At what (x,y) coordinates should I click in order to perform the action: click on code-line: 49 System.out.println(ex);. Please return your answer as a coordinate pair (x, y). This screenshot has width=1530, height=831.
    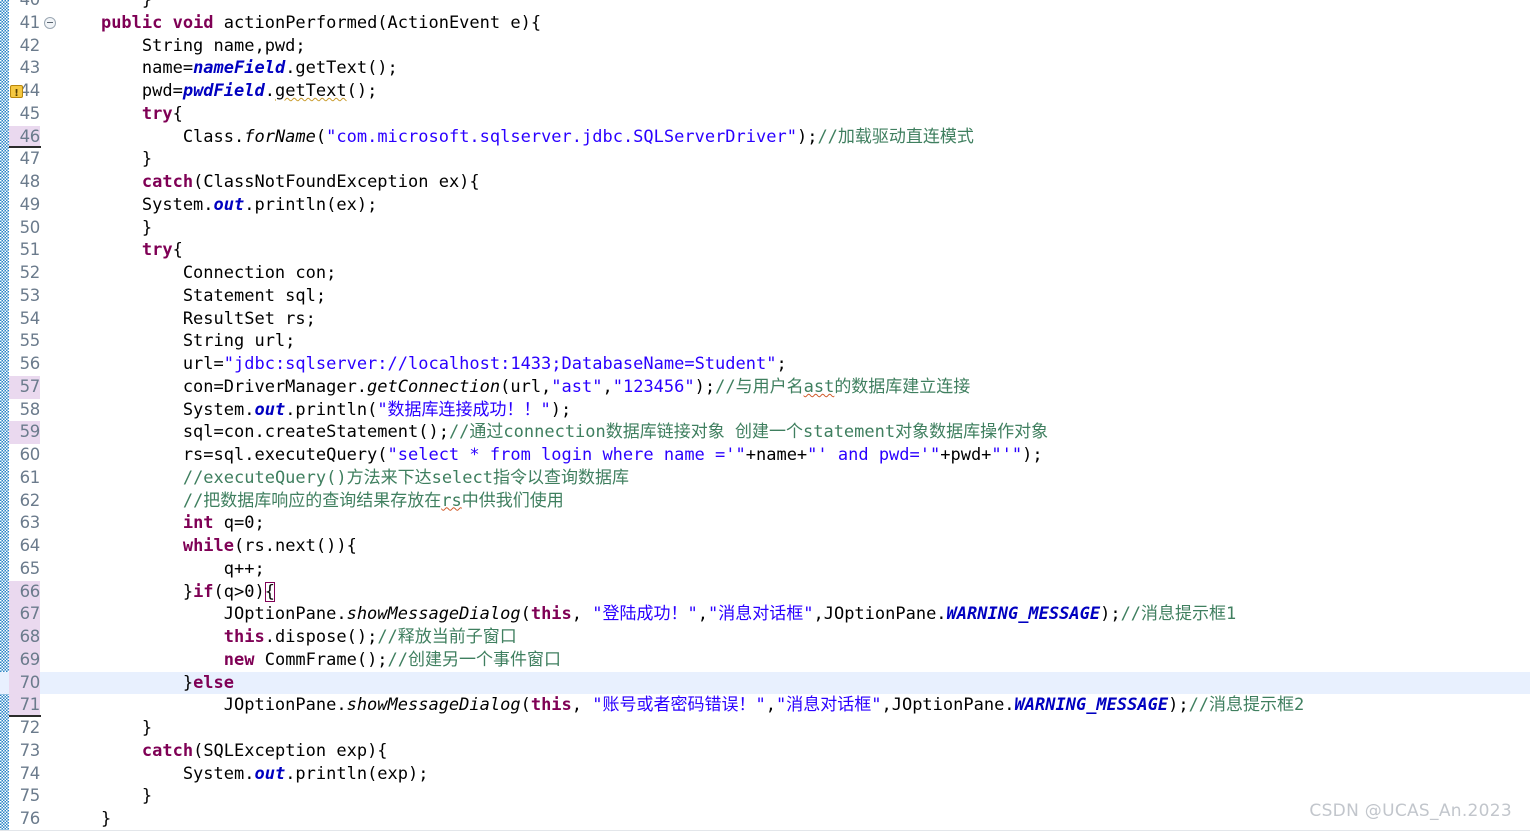
    Looking at the image, I should click on (765, 205).